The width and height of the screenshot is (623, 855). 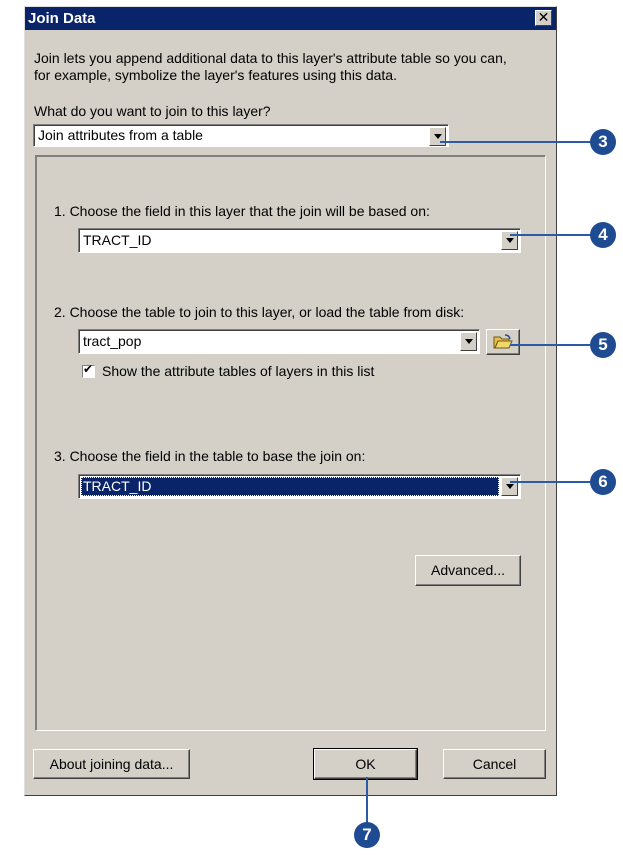 I want to click on open-folder-icon, so click(x=503, y=341).